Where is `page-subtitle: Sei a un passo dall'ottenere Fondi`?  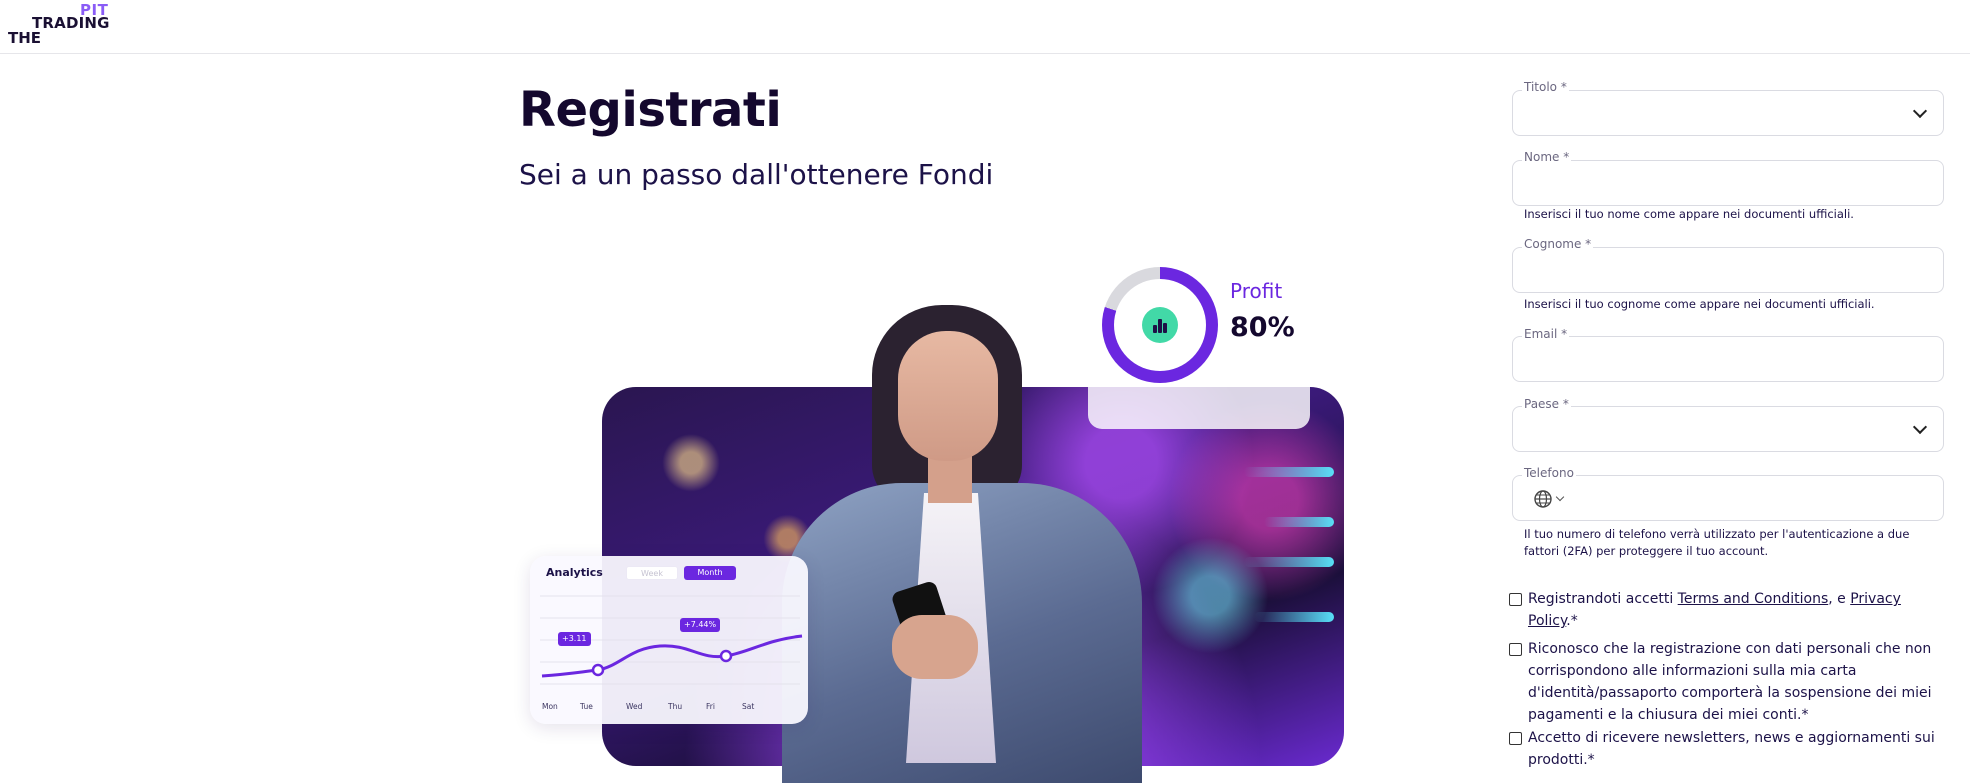 page-subtitle: Sei a un passo dall'ottenere Fondi is located at coordinates (756, 174).